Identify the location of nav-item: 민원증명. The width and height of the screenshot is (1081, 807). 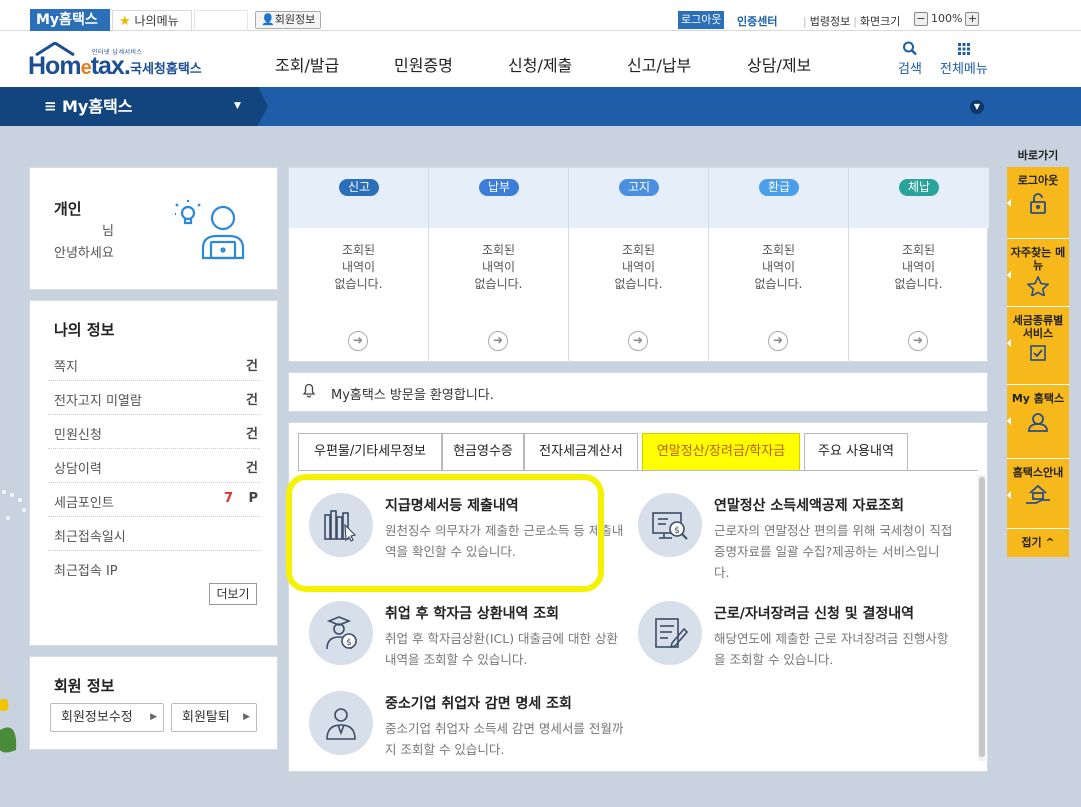
(423, 64).